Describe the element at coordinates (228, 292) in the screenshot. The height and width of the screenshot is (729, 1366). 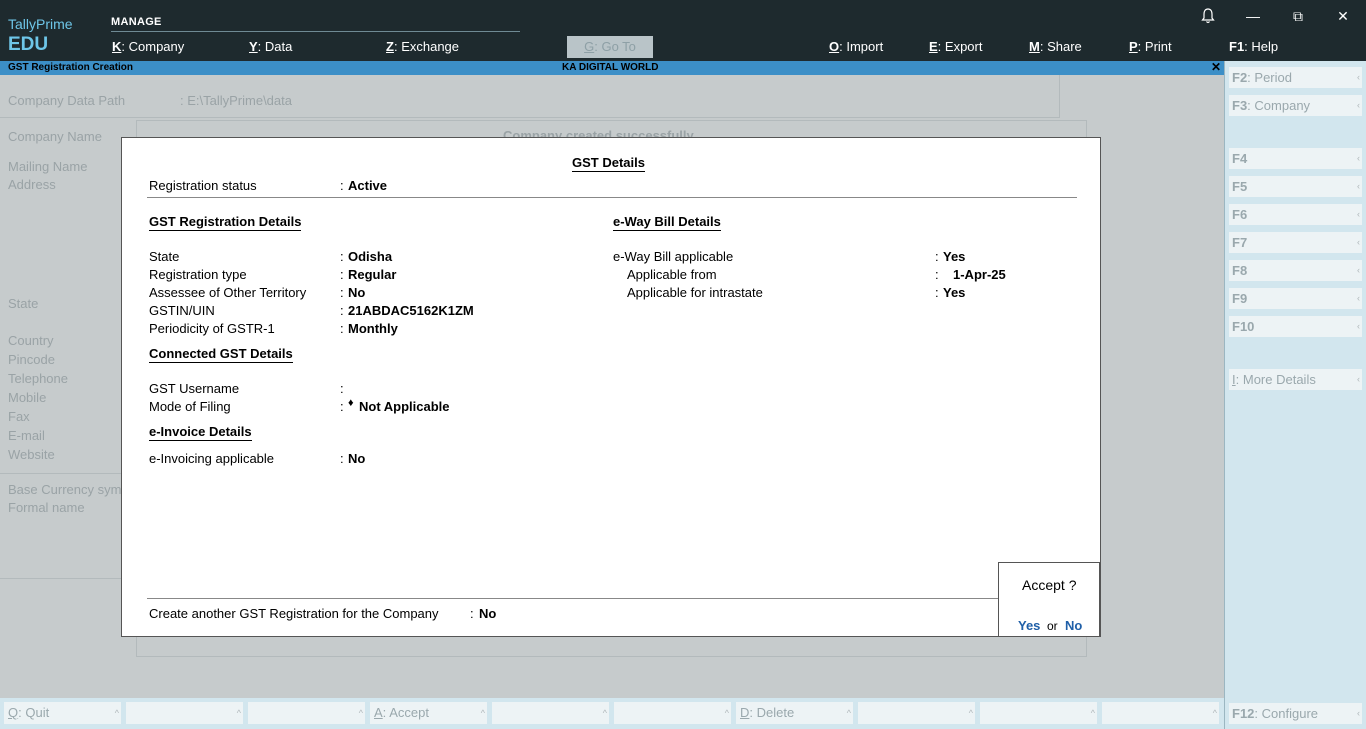
I see `assessee-other-territory-label: Assessee of Other Territory` at that location.